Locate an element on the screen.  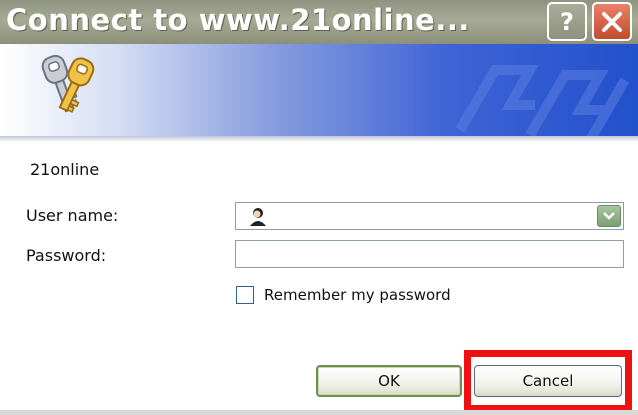
ok-button: OK is located at coordinates (389, 381).